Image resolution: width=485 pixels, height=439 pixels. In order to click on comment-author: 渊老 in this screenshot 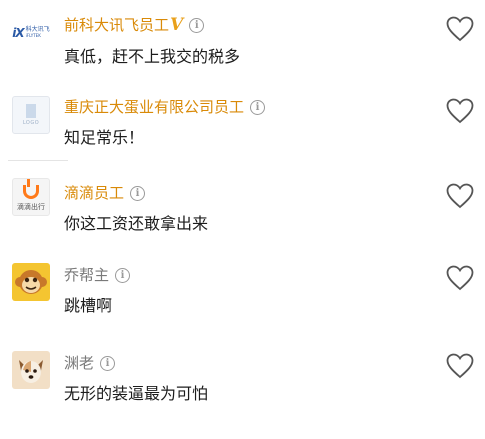, I will do `click(79, 363)`.